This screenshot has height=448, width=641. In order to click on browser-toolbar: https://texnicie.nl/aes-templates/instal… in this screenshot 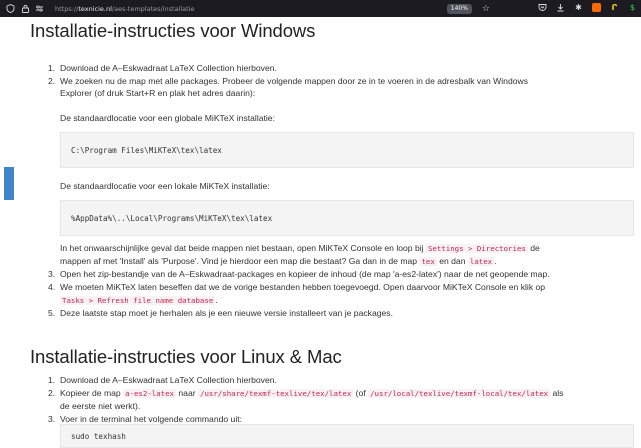, I will do `click(320, 8)`.